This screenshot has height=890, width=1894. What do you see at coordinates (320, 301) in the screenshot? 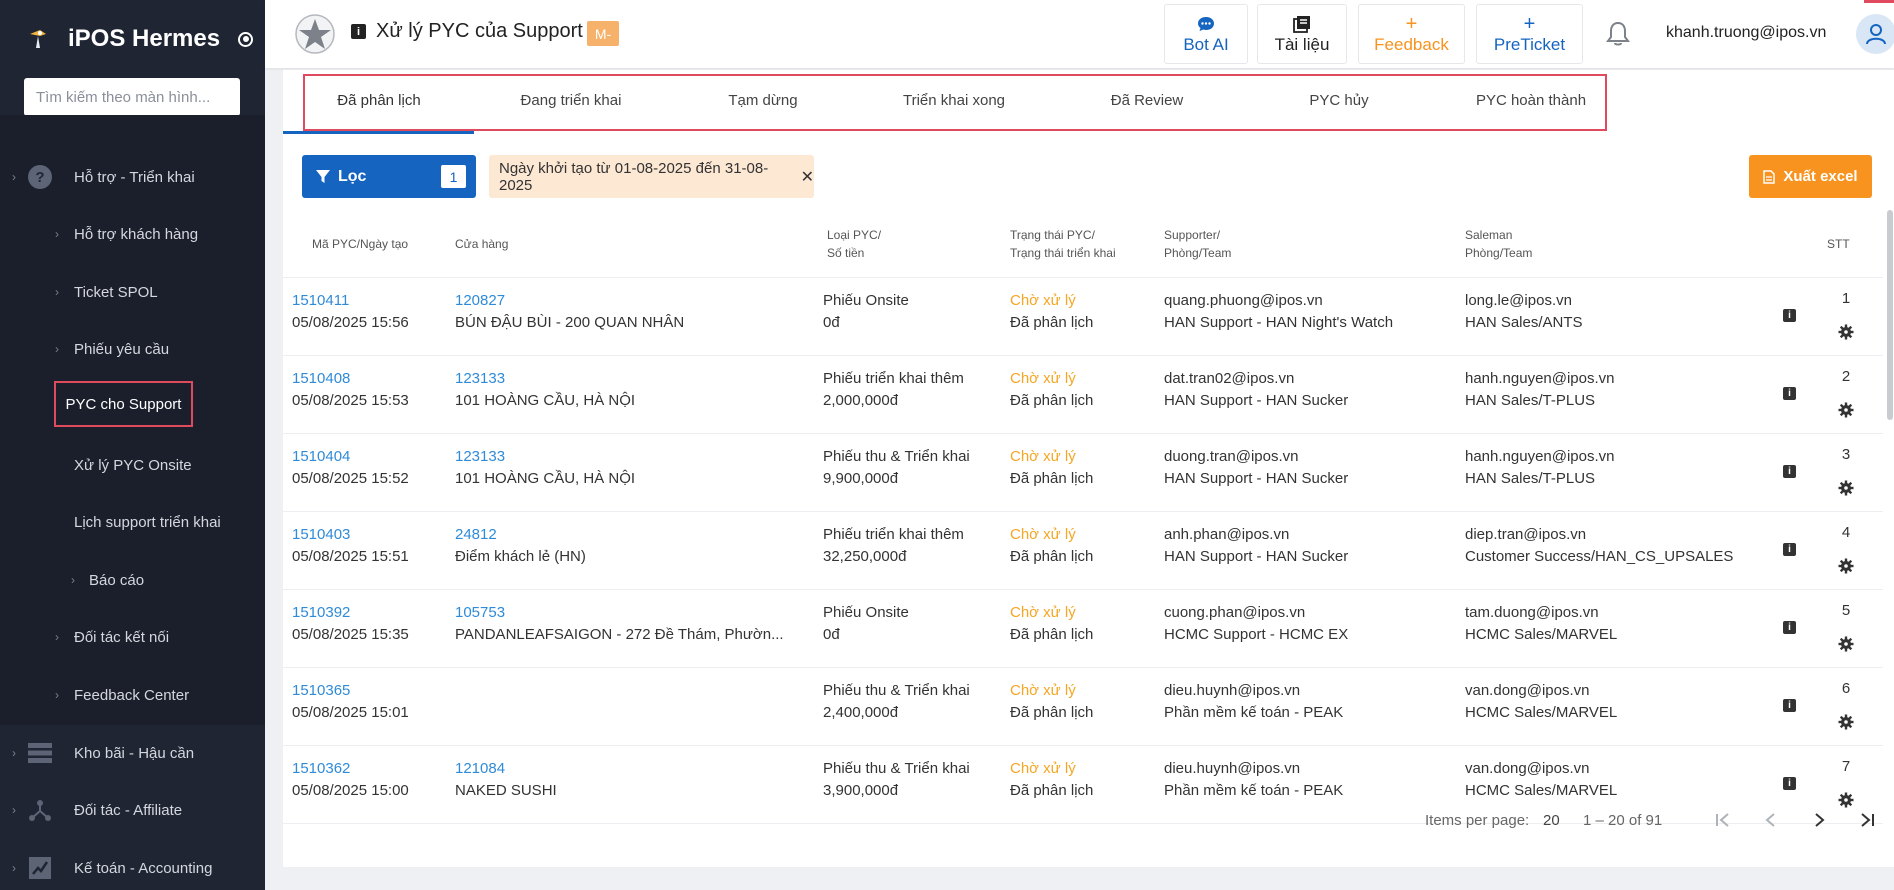
I see `pyc-code-link: 1510411` at bounding box center [320, 301].